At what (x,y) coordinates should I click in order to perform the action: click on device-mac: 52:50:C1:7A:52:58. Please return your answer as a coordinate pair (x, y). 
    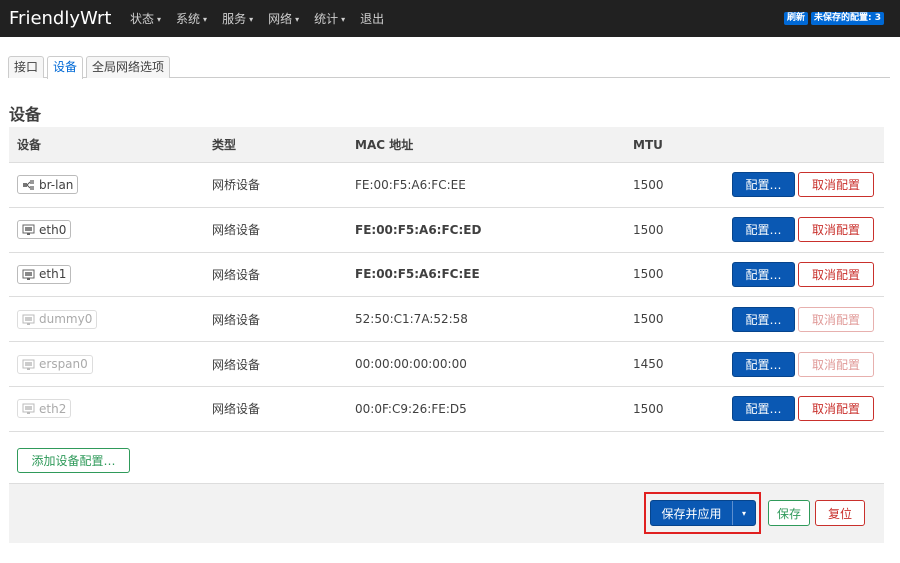
    Looking at the image, I should click on (411, 319).